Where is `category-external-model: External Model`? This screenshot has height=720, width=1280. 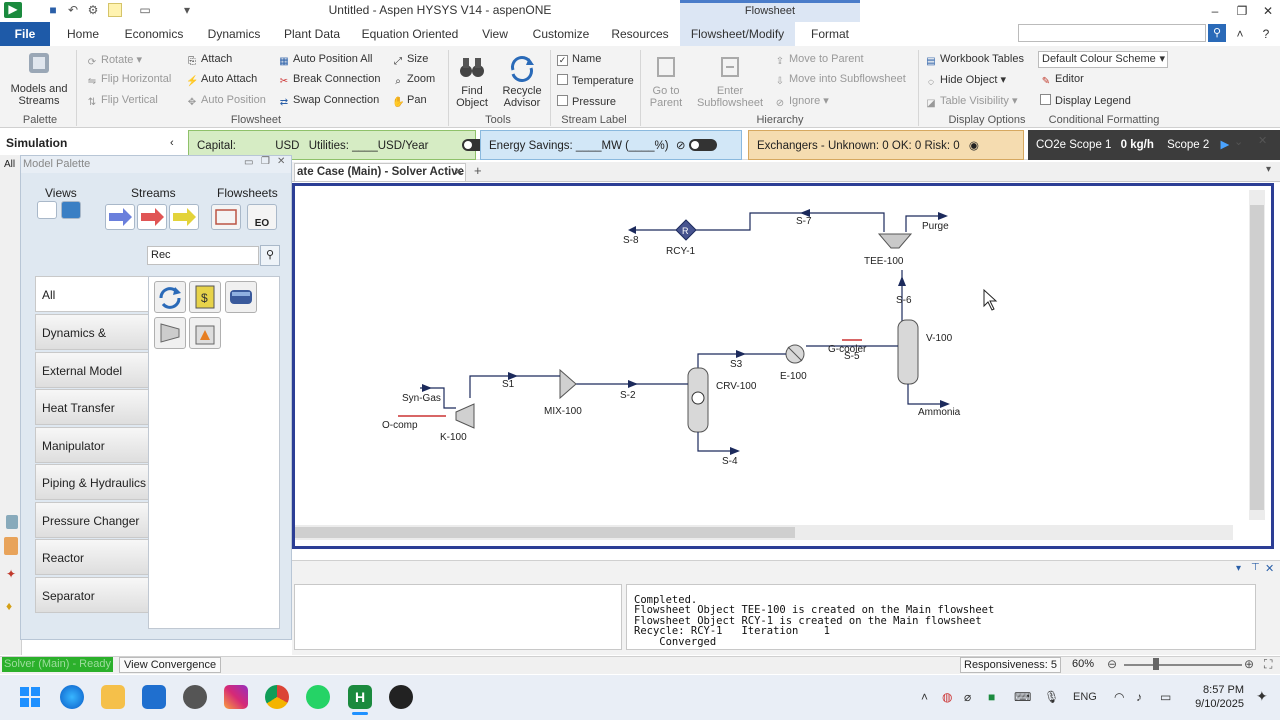 category-external-model: External Model is located at coordinates (92, 370).